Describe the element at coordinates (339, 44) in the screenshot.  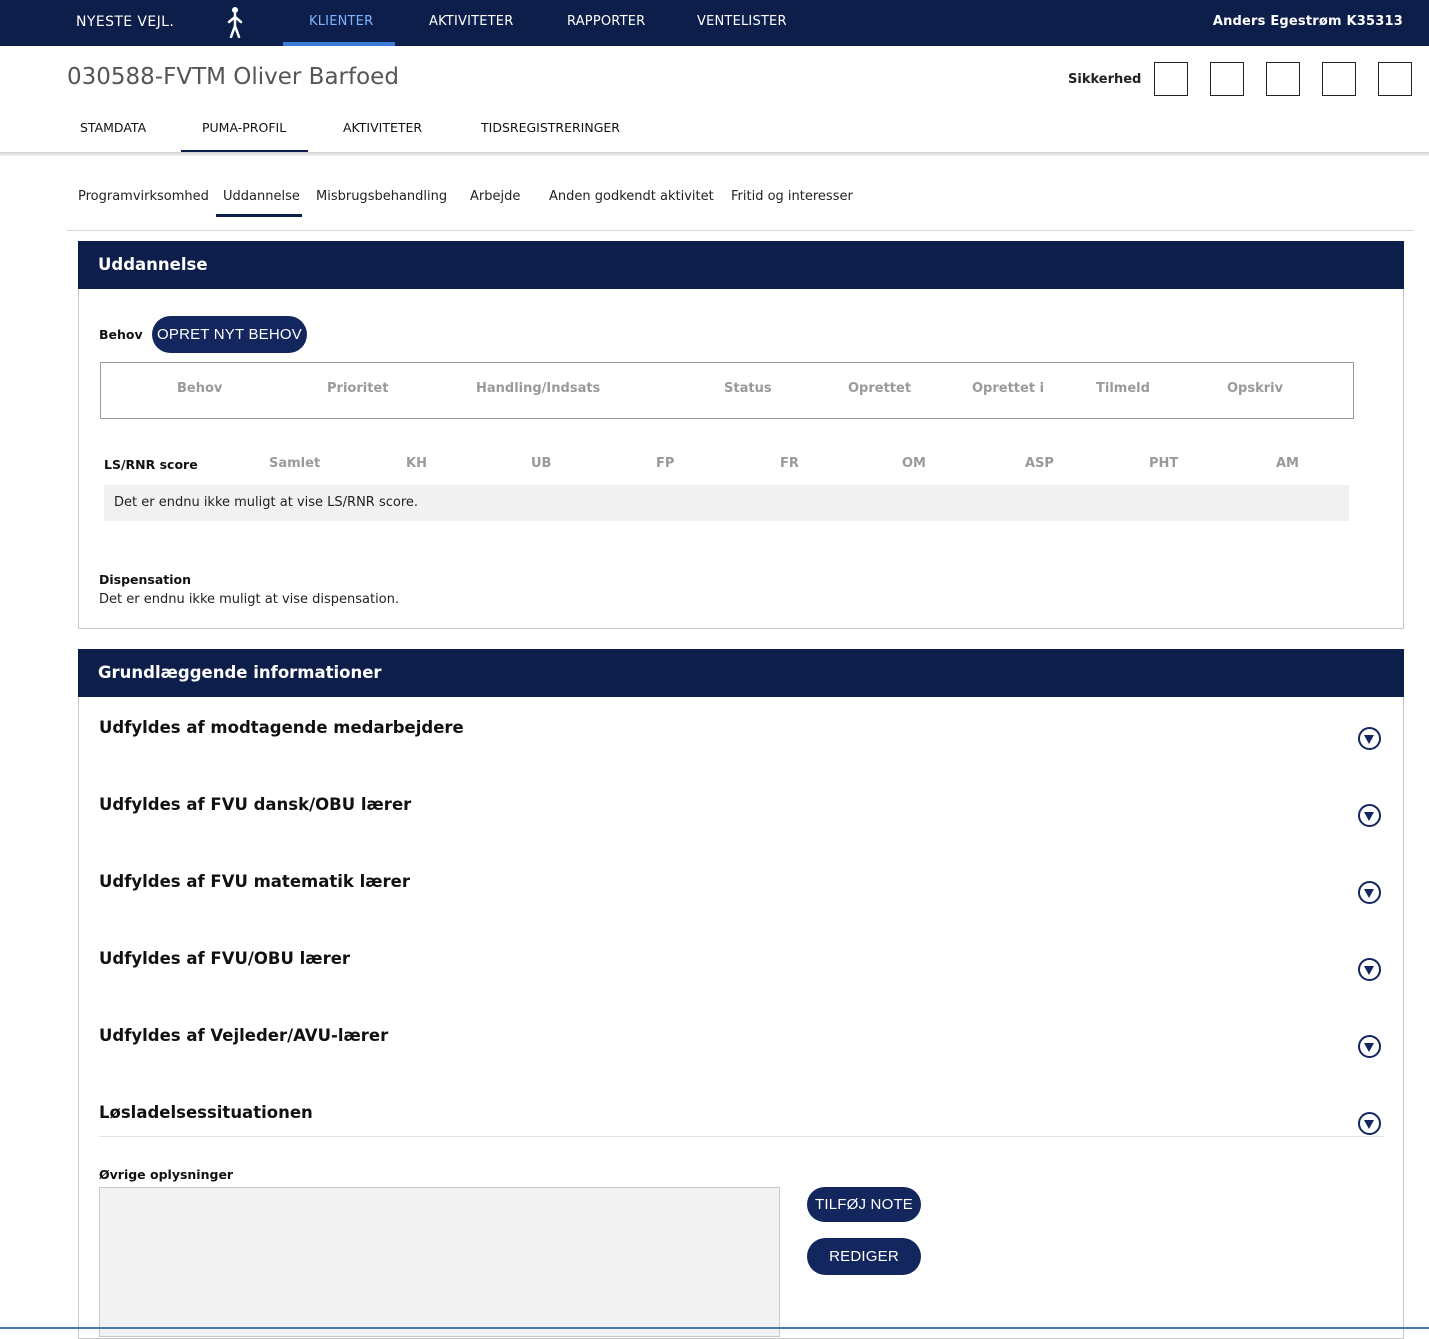
I see `nav-active-indicator` at that location.